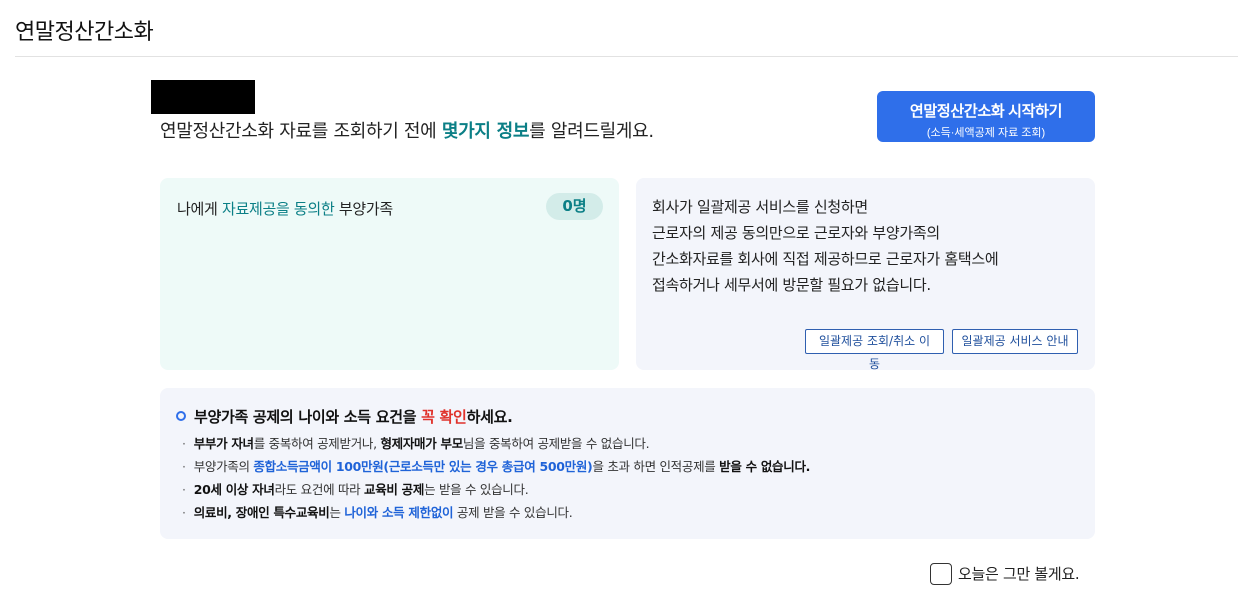 The image size is (1242, 601). I want to click on dont-show-today-option: 오늘은 그만 볼게요., so click(1005, 574).